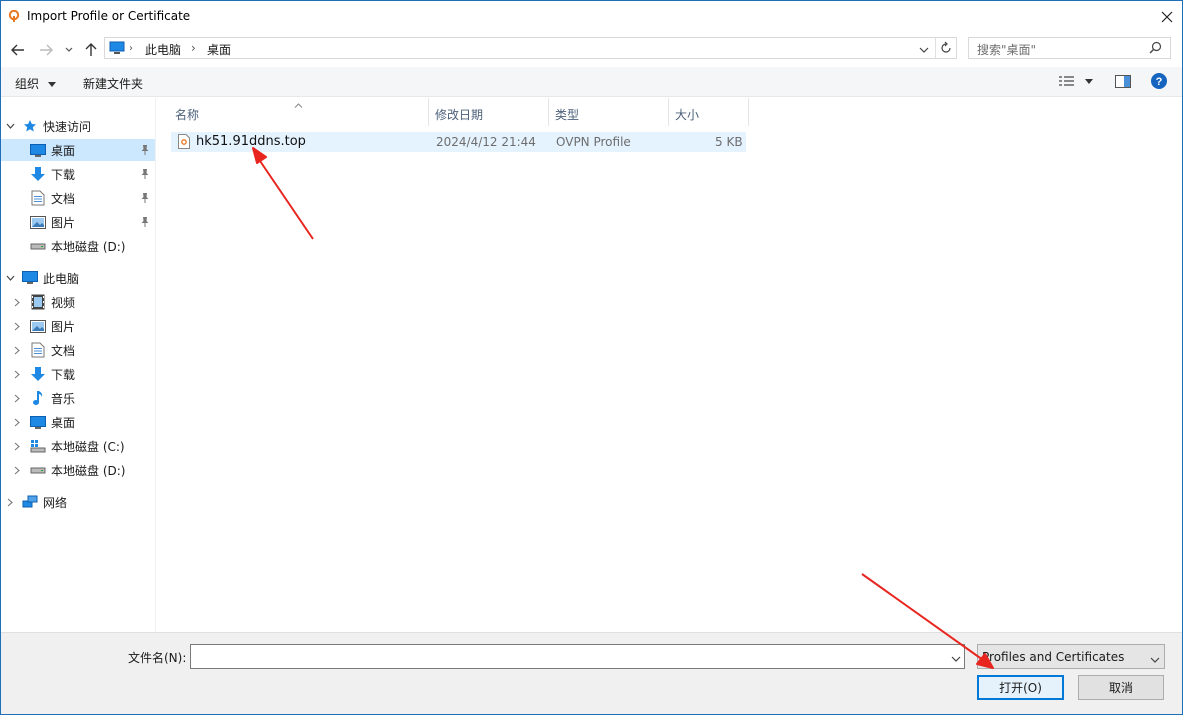  I want to click on tree-label: 桌面, so click(63, 150).